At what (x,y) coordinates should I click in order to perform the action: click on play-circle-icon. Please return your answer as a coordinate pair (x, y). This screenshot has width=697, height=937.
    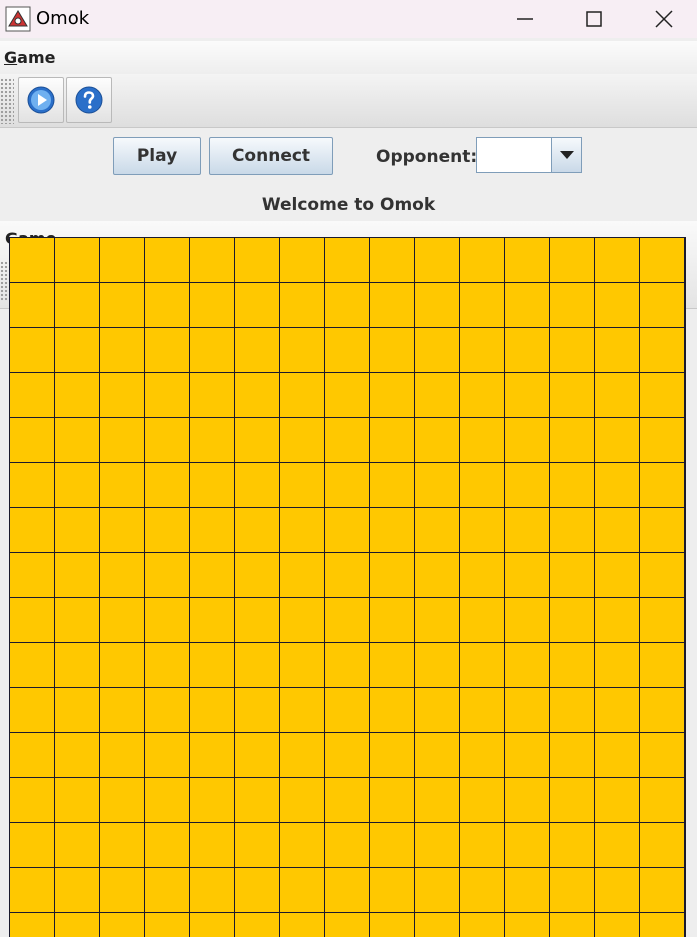
    Looking at the image, I should click on (41, 100).